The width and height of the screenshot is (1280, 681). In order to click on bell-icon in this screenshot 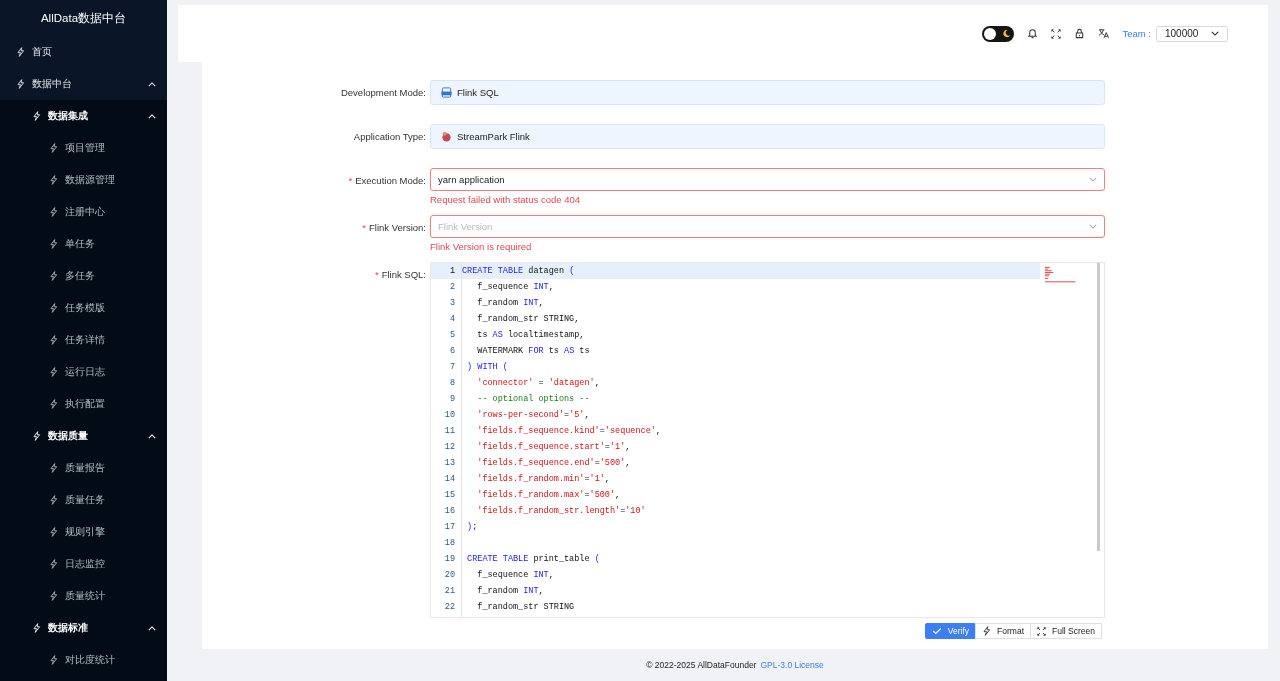, I will do `click(1033, 33)`.